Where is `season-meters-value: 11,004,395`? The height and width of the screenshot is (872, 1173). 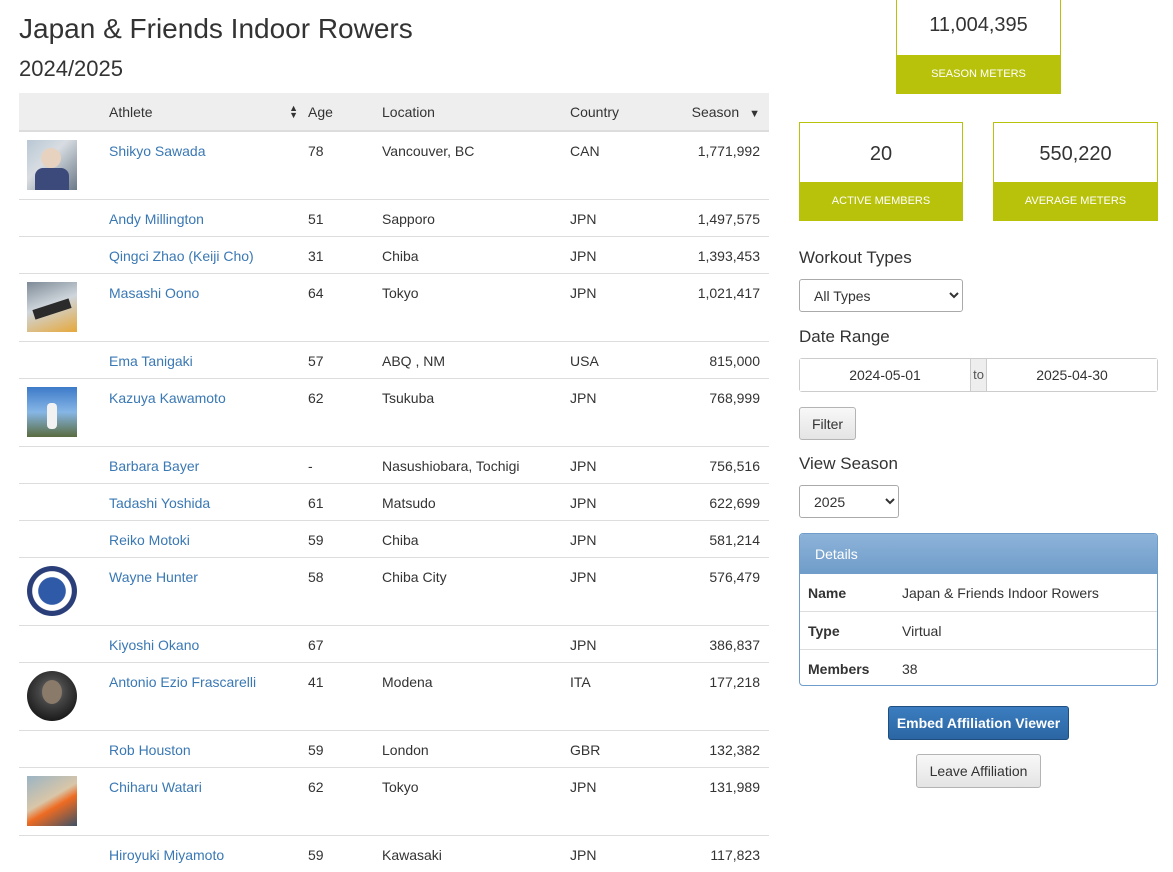
season-meters-value: 11,004,395 is located at coordinates (978, 18).